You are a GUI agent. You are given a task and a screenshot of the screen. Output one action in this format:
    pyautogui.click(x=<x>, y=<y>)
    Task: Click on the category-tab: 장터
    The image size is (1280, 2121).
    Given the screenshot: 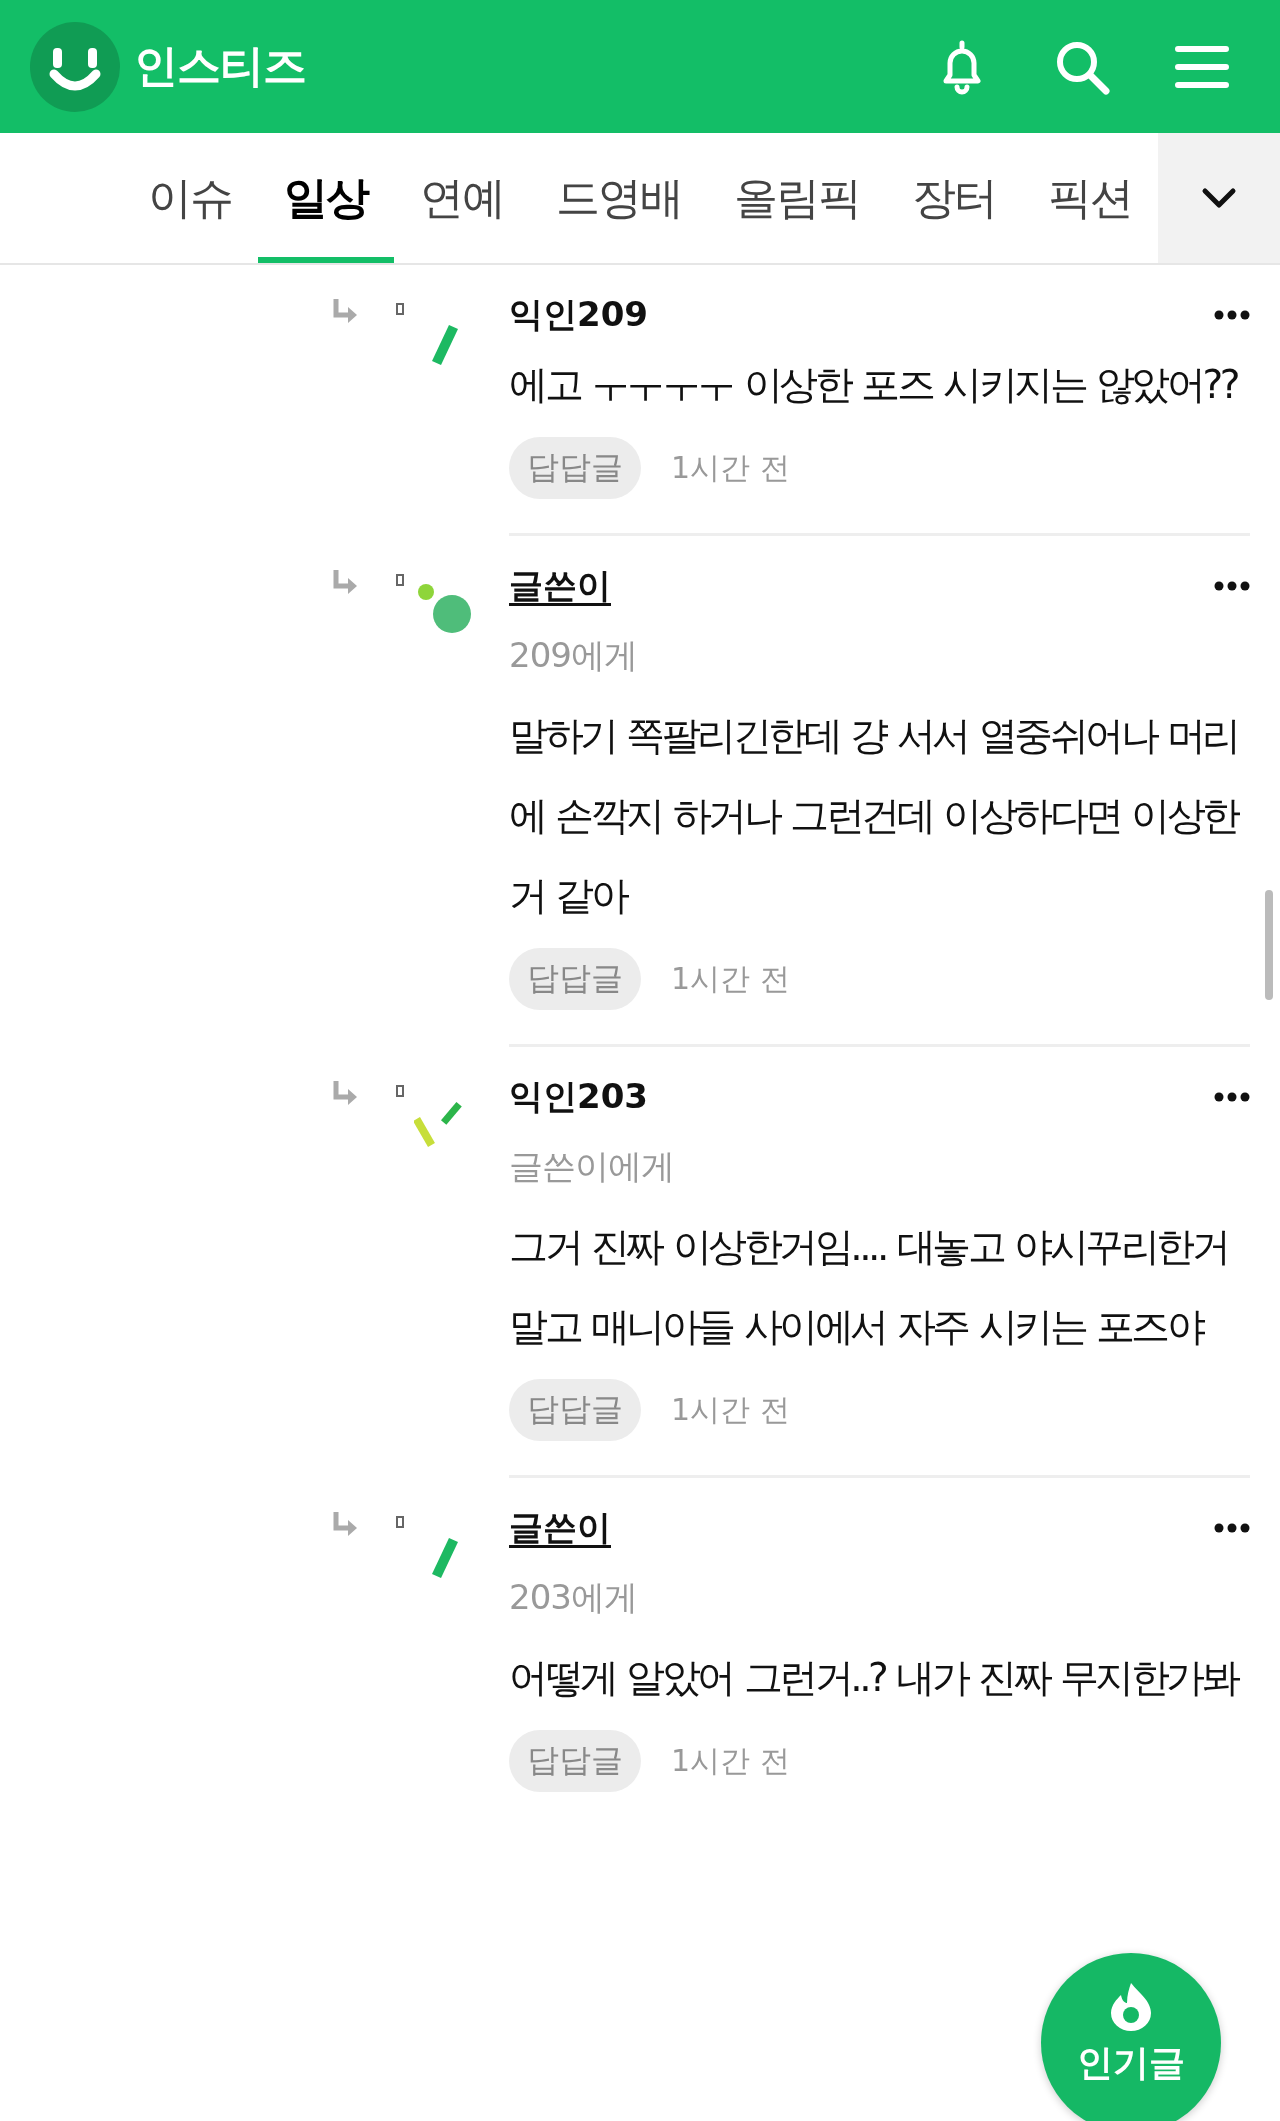 What is the action you would take?
    pyautogui.click(x=954, y=201)
    